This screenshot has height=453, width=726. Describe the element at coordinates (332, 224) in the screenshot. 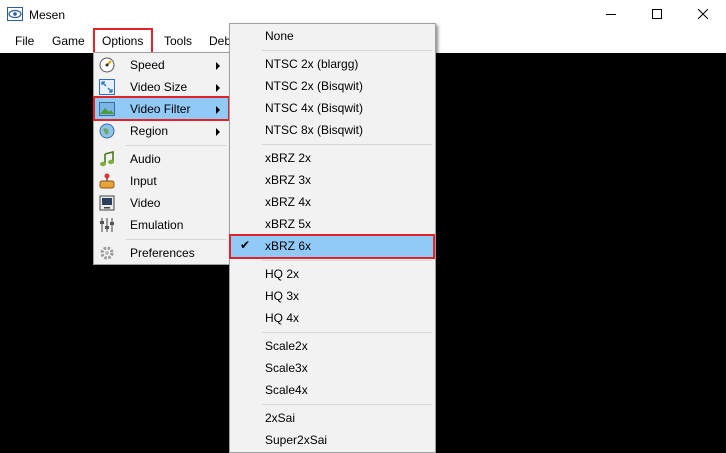

I see `filter-xbrz-5x: xBRZ 5x` at that location.